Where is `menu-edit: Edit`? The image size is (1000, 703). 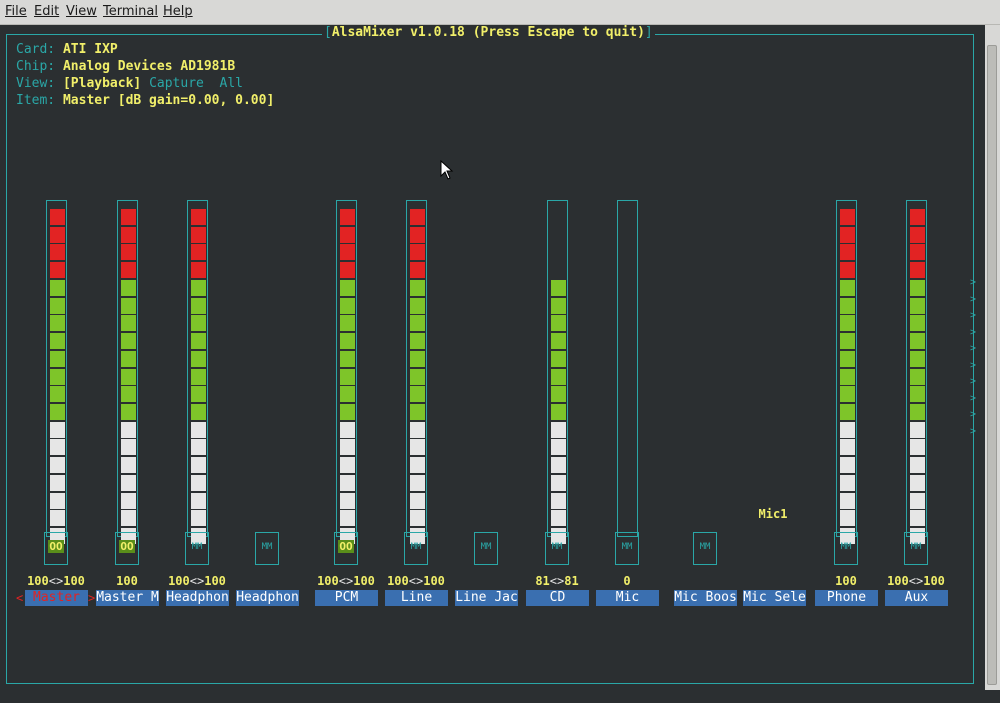
menu-edit: Edit is located at coordinates (46, 11).